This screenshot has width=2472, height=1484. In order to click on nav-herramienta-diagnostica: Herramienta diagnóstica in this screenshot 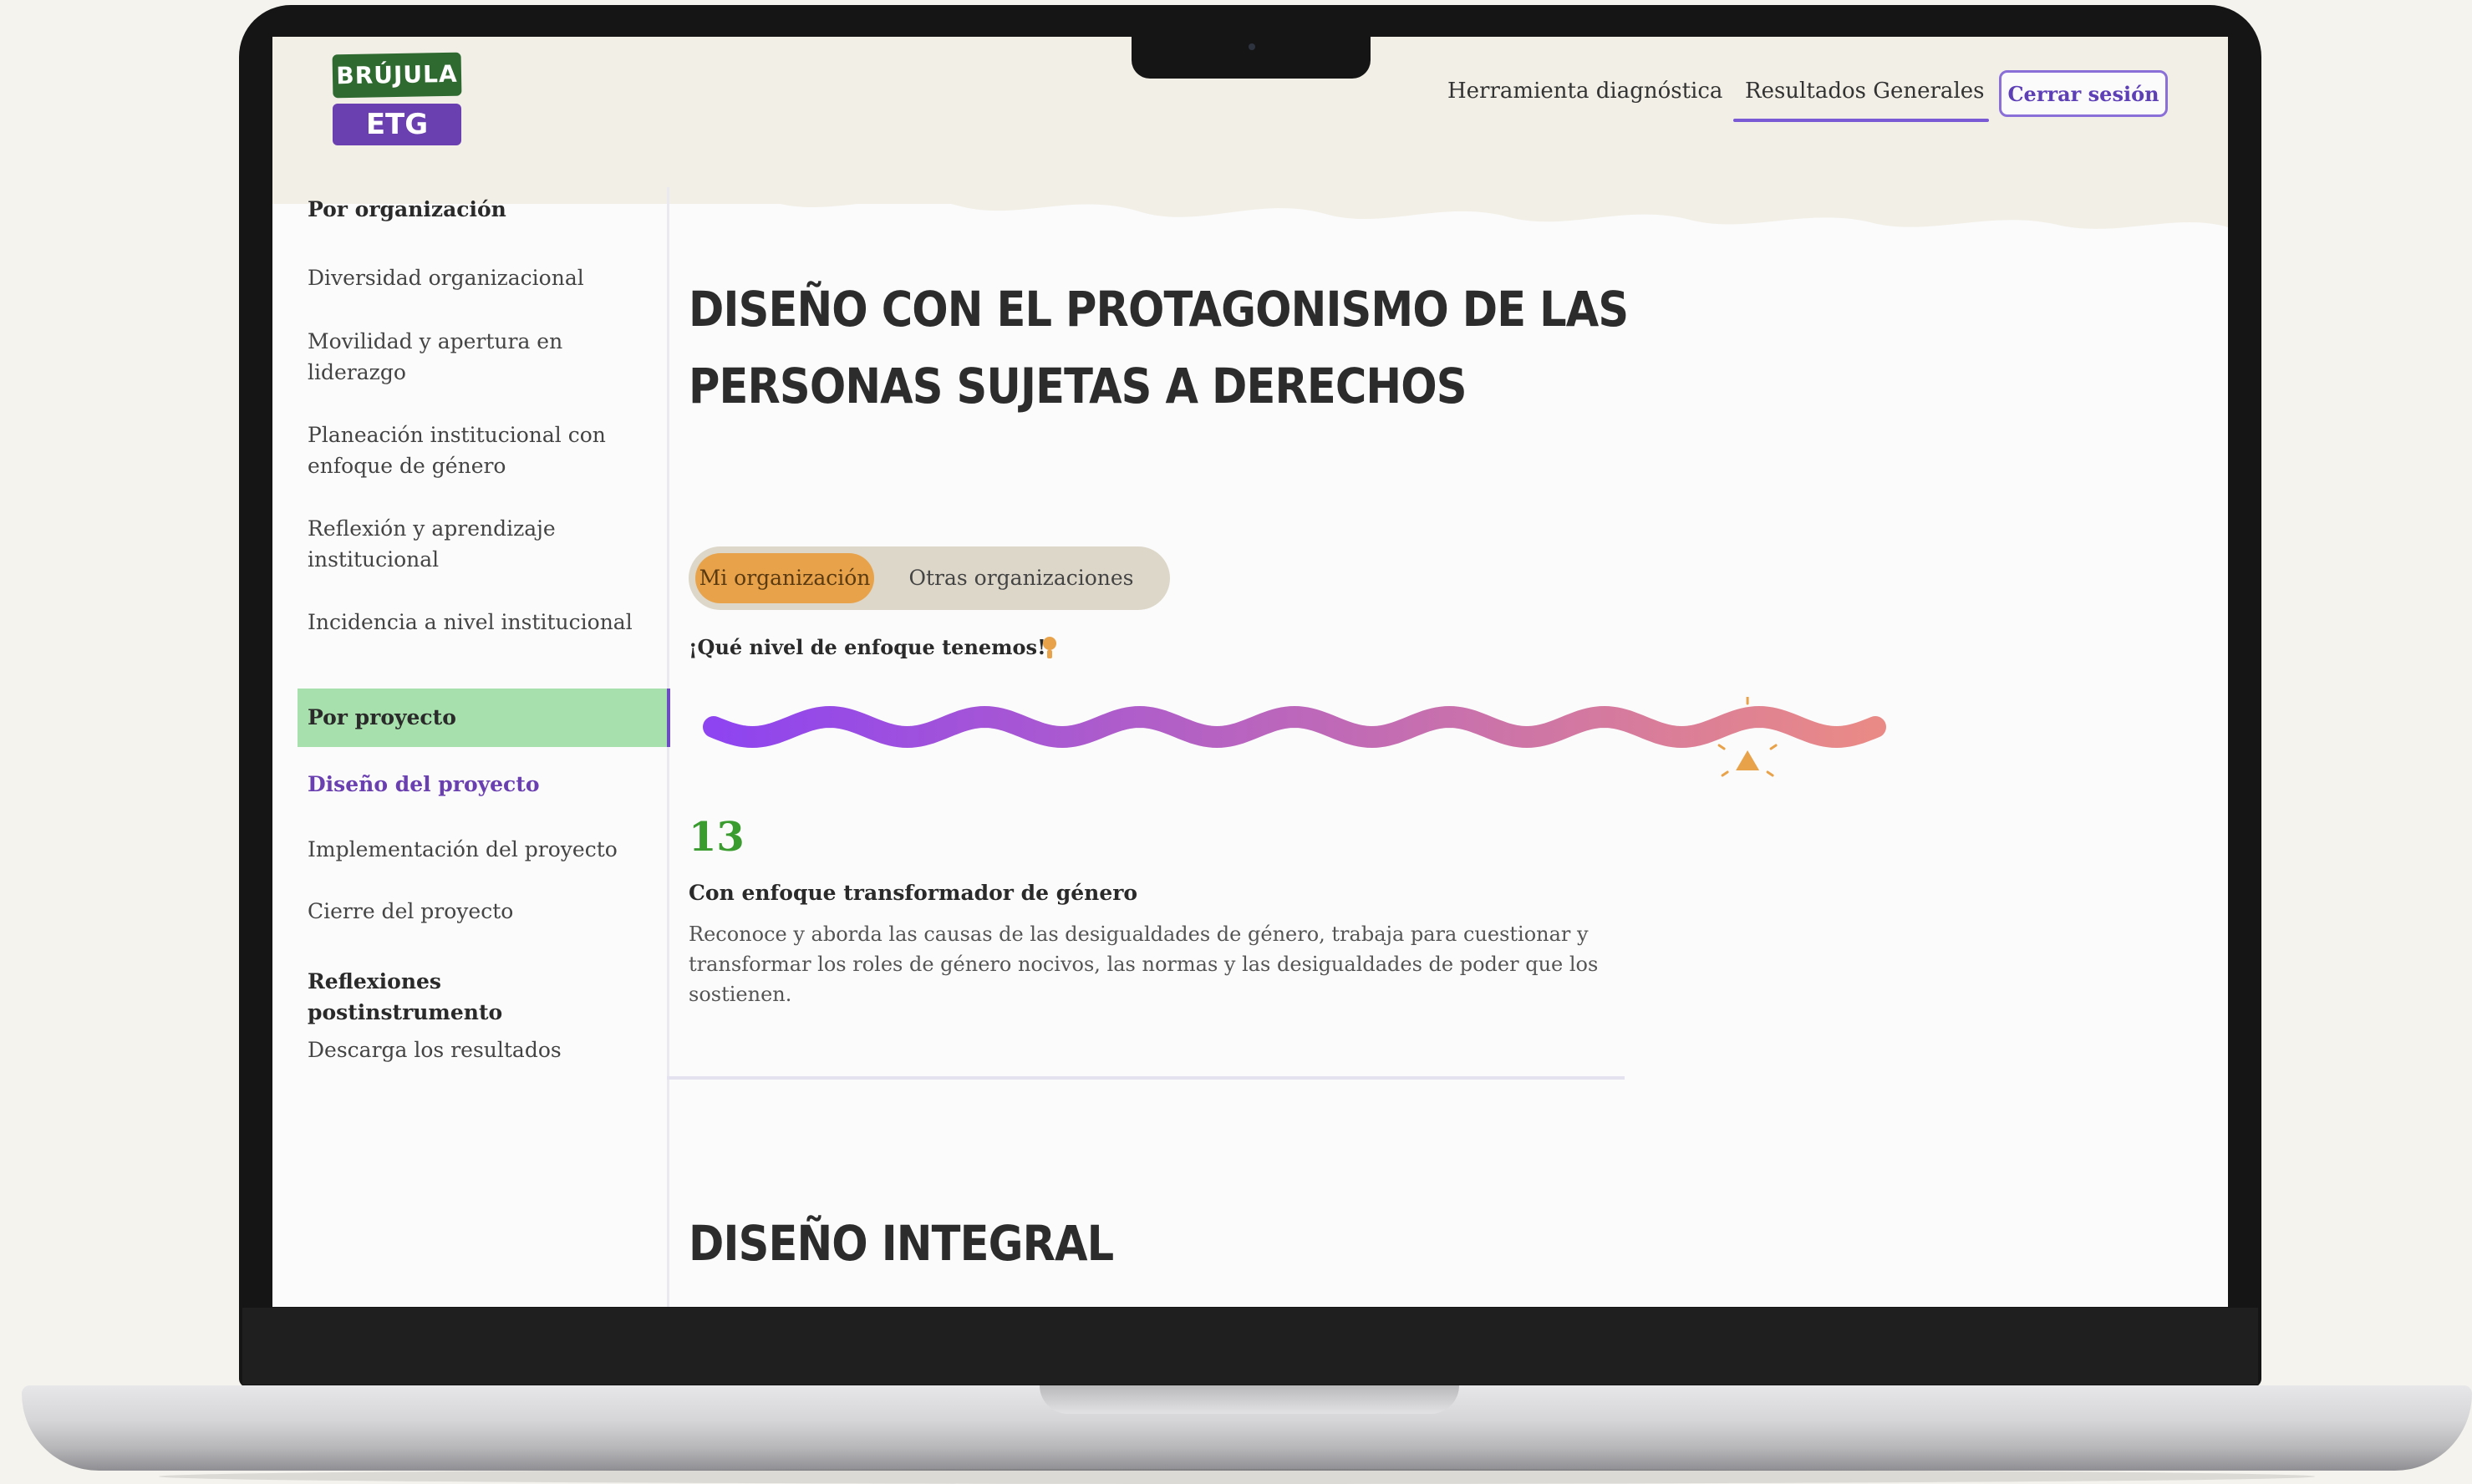, I will do `click(1585, 91)`.